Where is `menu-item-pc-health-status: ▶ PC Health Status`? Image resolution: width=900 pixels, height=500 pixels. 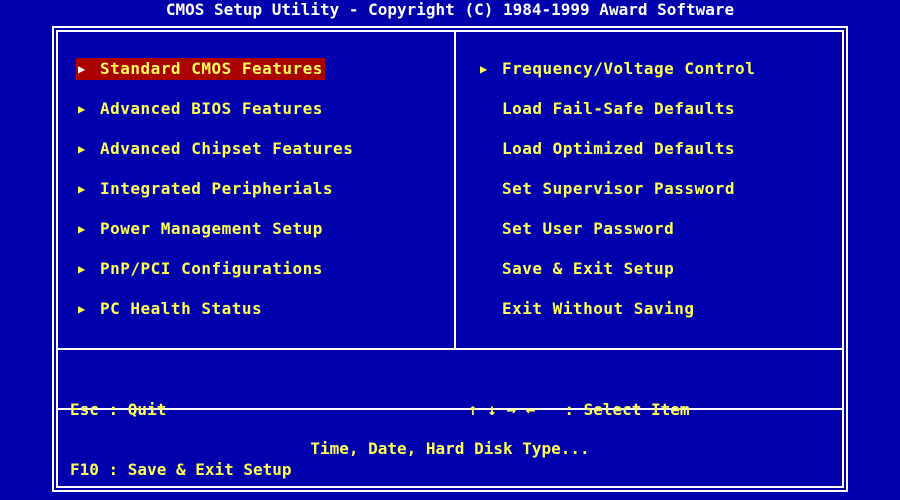 menu-item-pc-health-status: ▶ PC Health Status is located at coordinates (214, 318).